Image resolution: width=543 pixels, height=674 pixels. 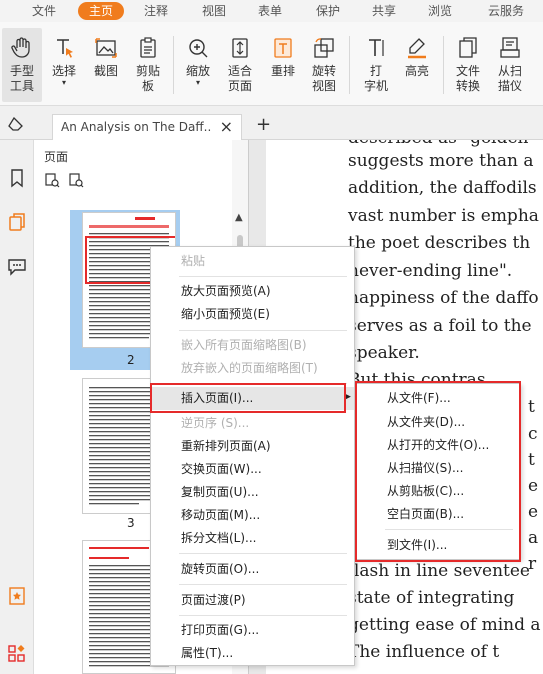 What do you see at coordinates (376, 47) in the screenshot?
I see `typewriter-icon` at bounding box center [376, 47].